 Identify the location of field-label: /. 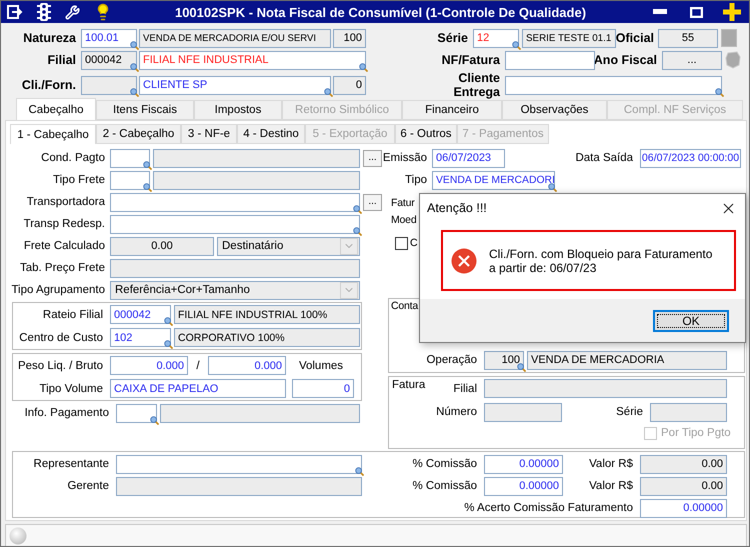
(198, 366).